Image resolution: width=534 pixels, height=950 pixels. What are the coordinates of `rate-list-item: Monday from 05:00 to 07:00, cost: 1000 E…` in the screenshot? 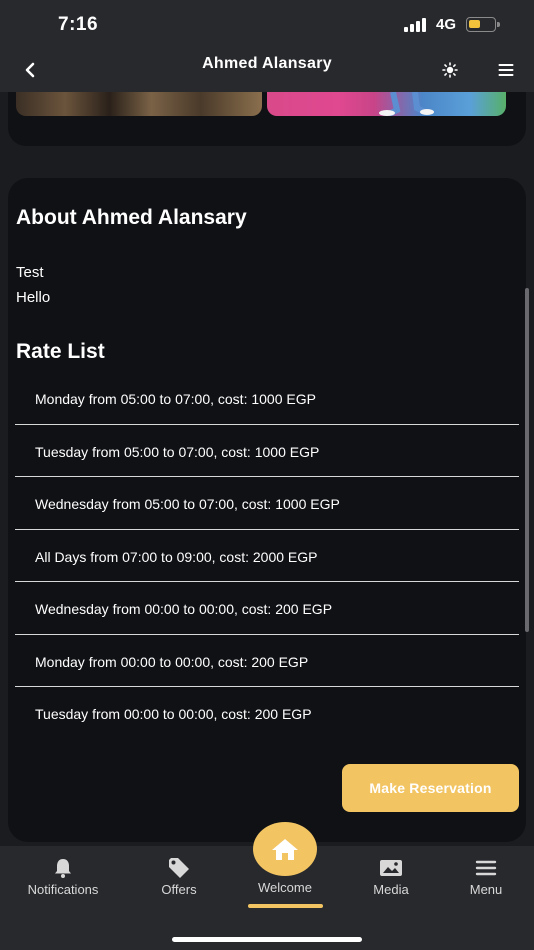 It's located at (267, 398).